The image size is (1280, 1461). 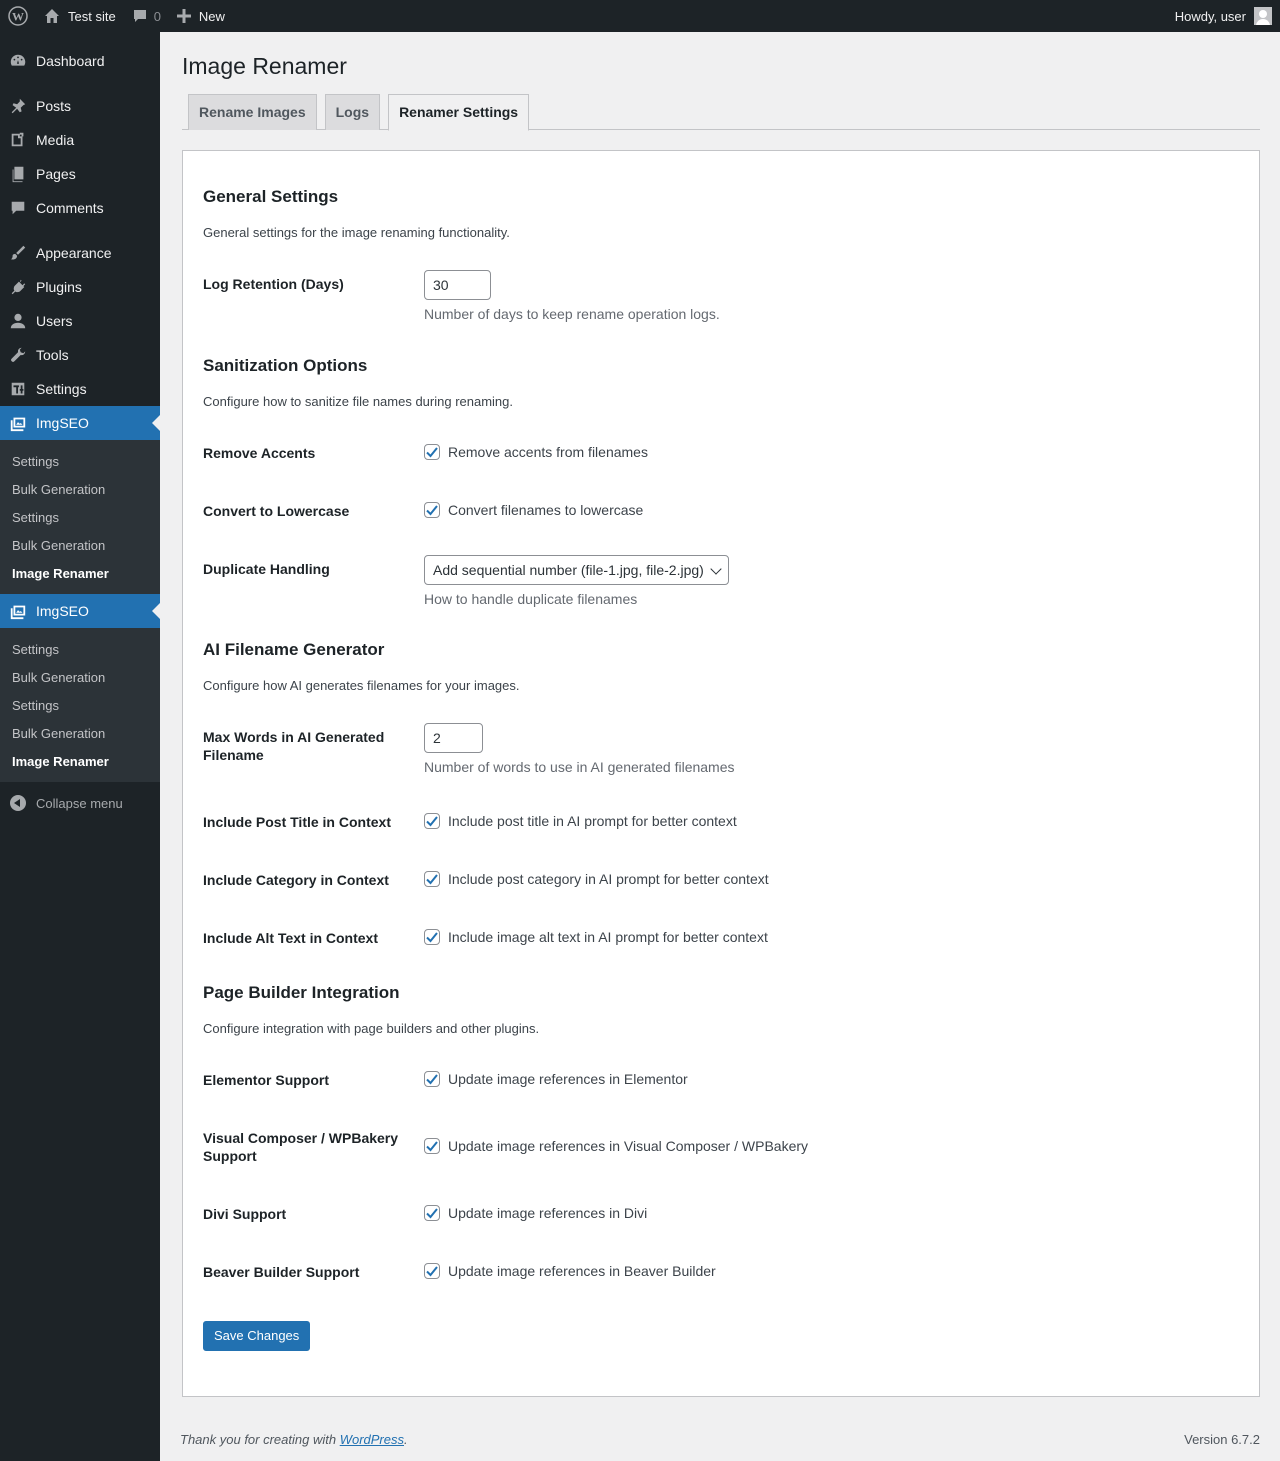 I want to click on menu-label: Dashboard, so click(x=70, y=61).